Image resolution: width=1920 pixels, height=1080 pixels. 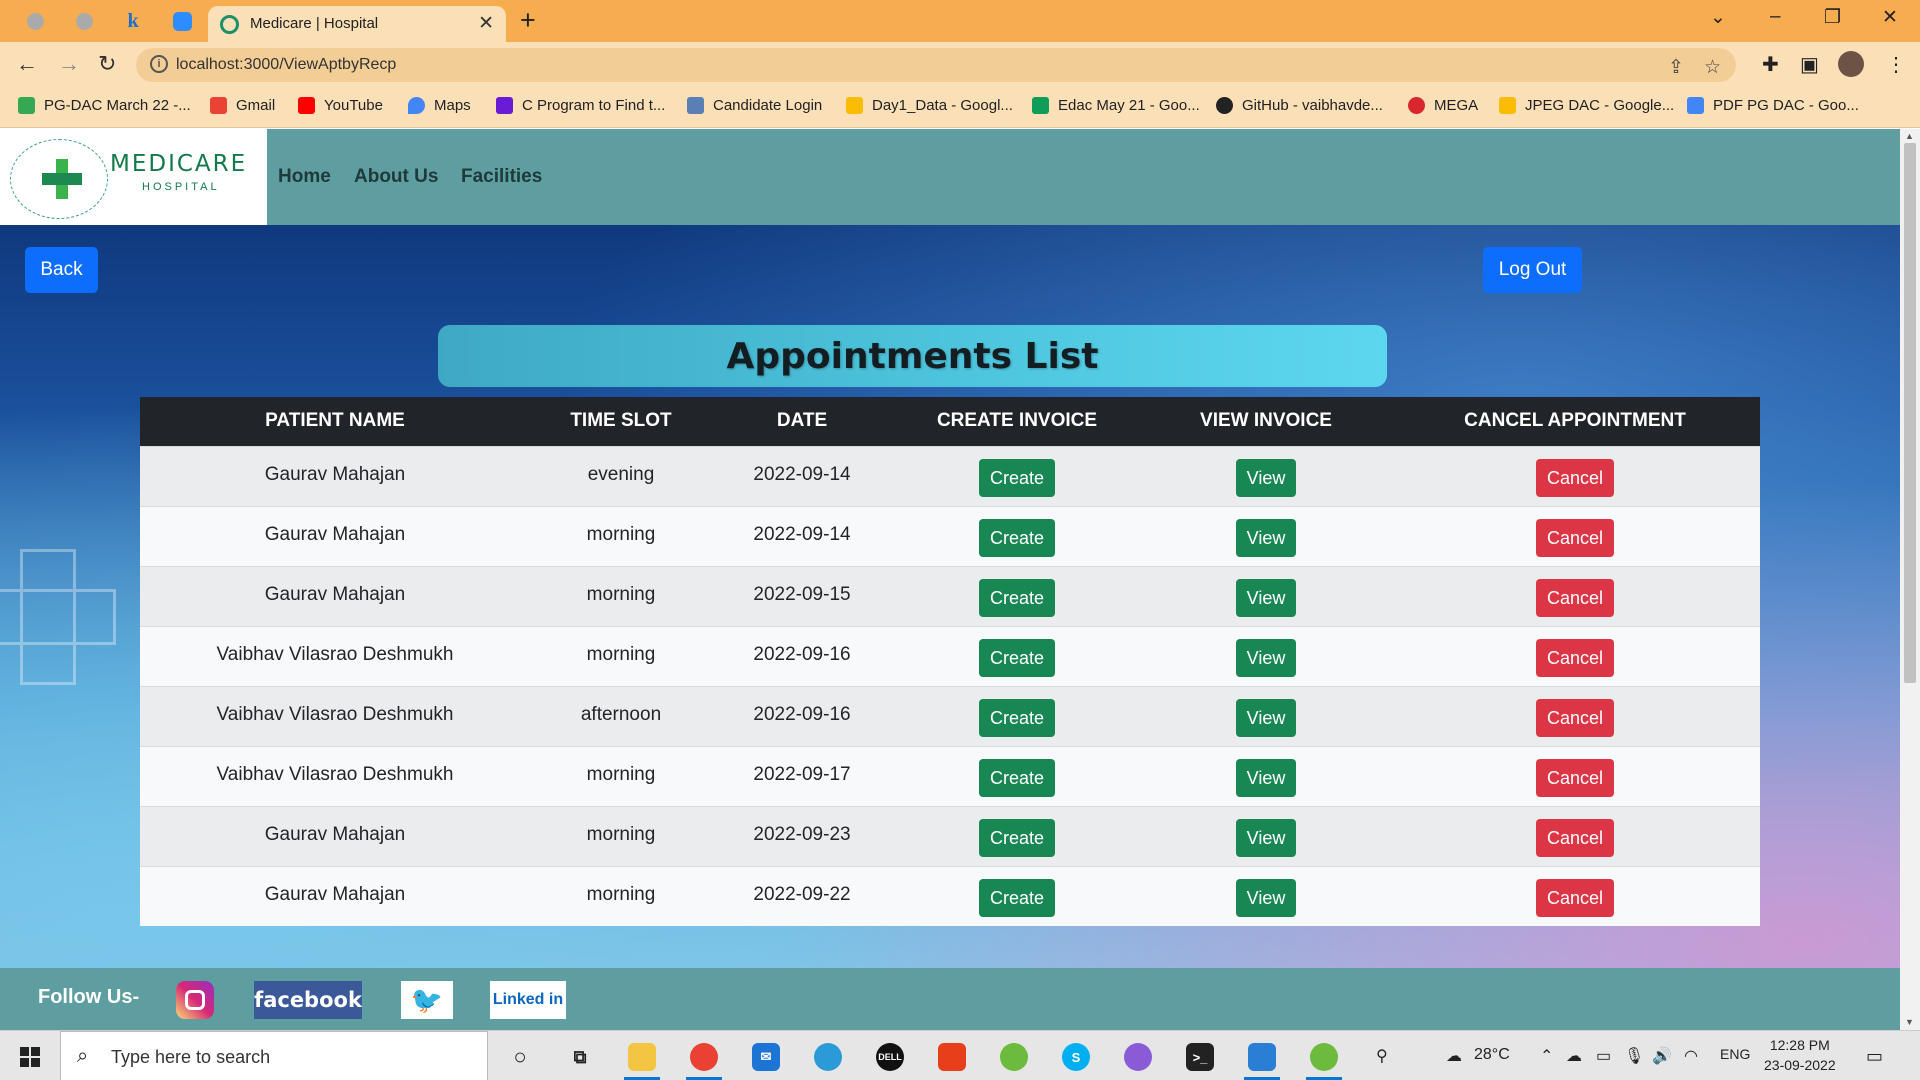 I want to click on instagram-icon, so click(x=195, y=1000).